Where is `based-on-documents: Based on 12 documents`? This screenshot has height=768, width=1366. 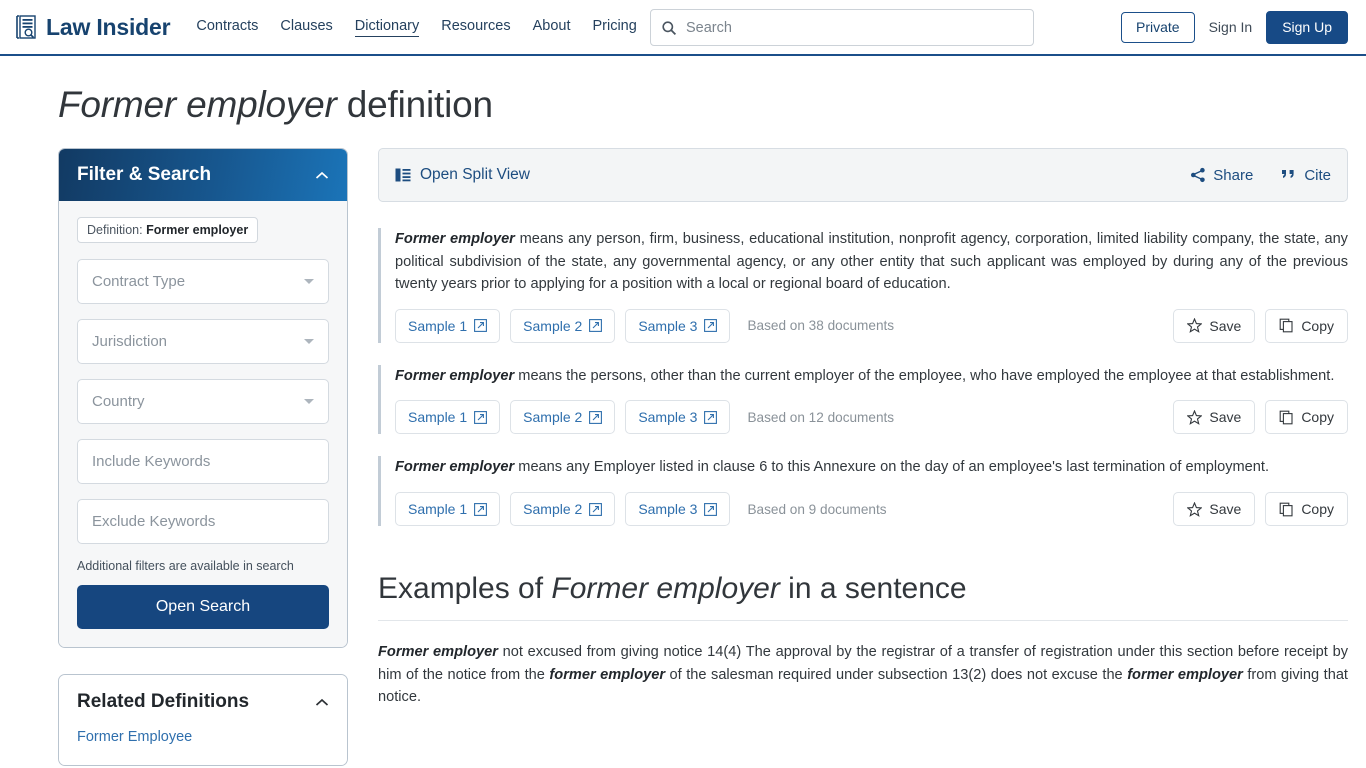 based-on-documents: Based on 12 documents is located at coordinates (821, 417).